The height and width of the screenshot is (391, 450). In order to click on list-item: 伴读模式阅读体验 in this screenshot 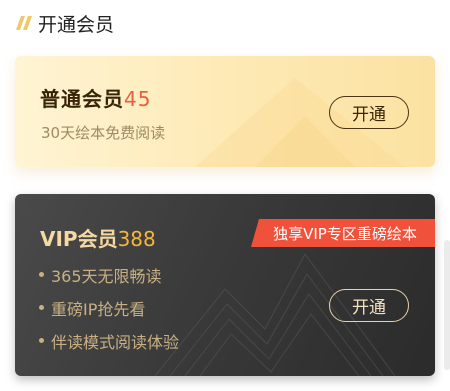, I will do `click(109, 340)`.